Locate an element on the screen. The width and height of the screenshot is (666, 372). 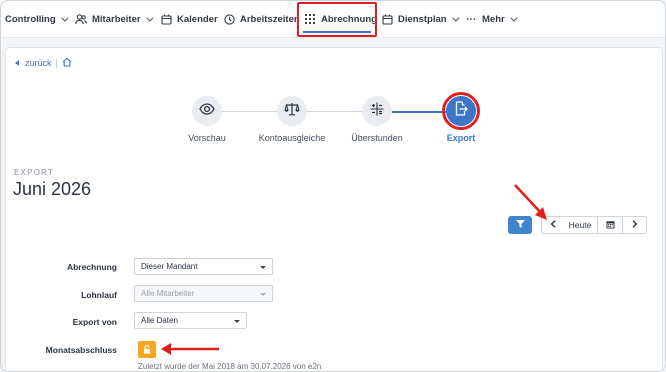
chevron-right-icon is located at coordinates (635, 225).